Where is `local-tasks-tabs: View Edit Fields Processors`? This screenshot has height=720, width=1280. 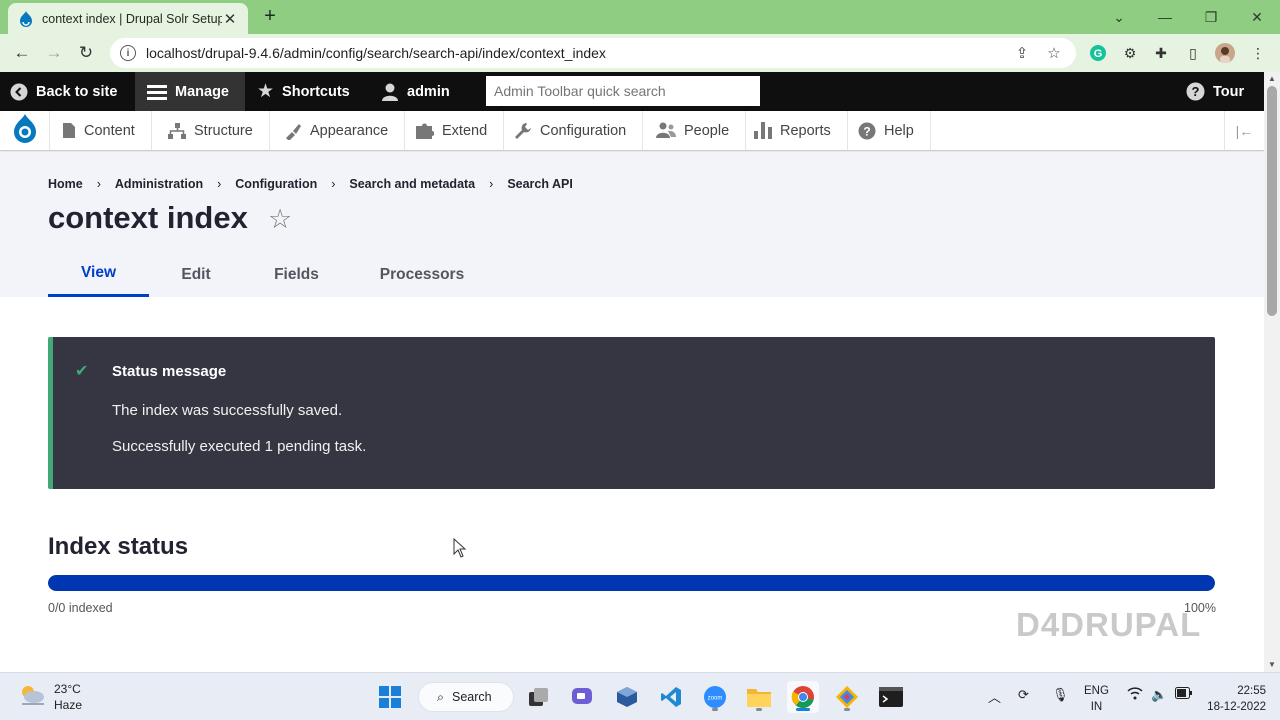
local-tasks-tabs: View Edit Fields Processors is located at coordinates (271, 274).